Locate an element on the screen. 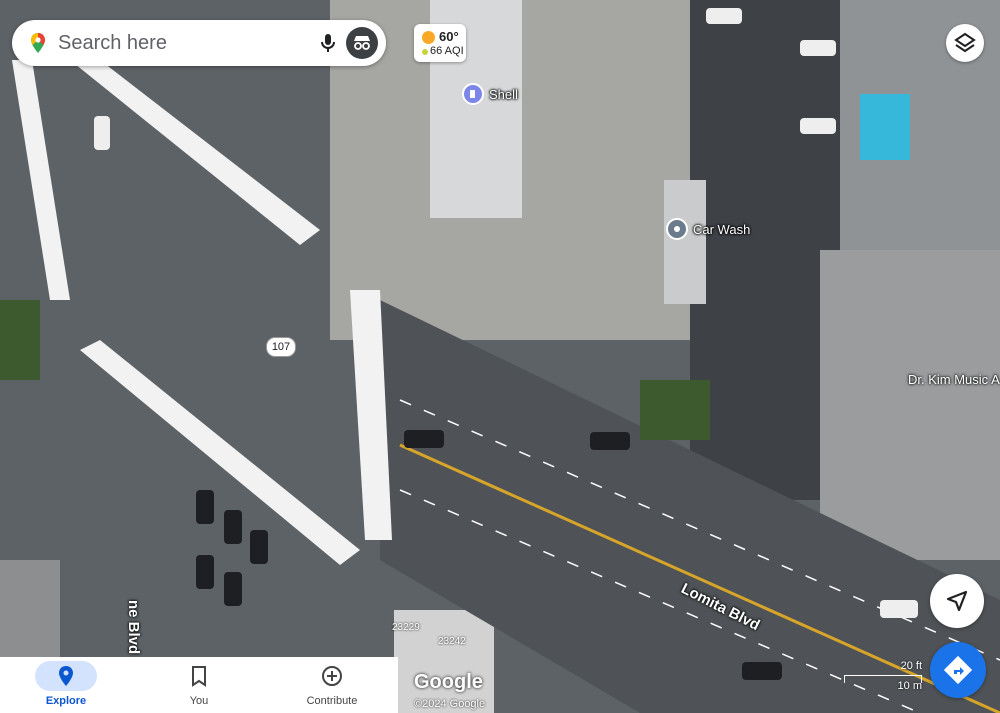 Image resolution: width=1000 pixels, height=713 pixels. directions-icon is located at coordinates (958, 670).